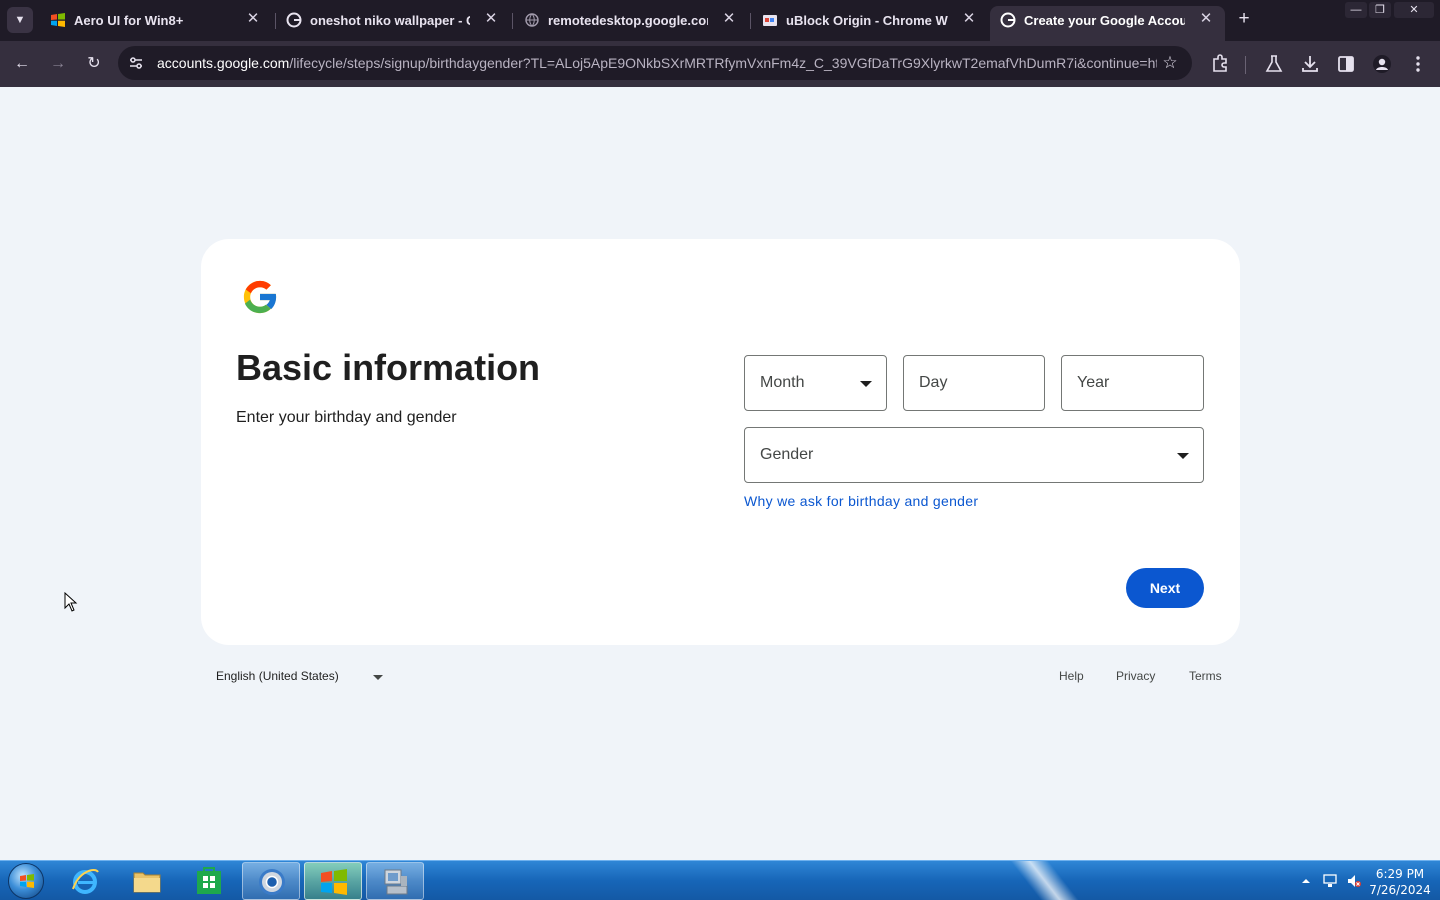 The image size is (1440, 900). I want to click on tab-search-chevron-icon: ▼, so click(20, 20).